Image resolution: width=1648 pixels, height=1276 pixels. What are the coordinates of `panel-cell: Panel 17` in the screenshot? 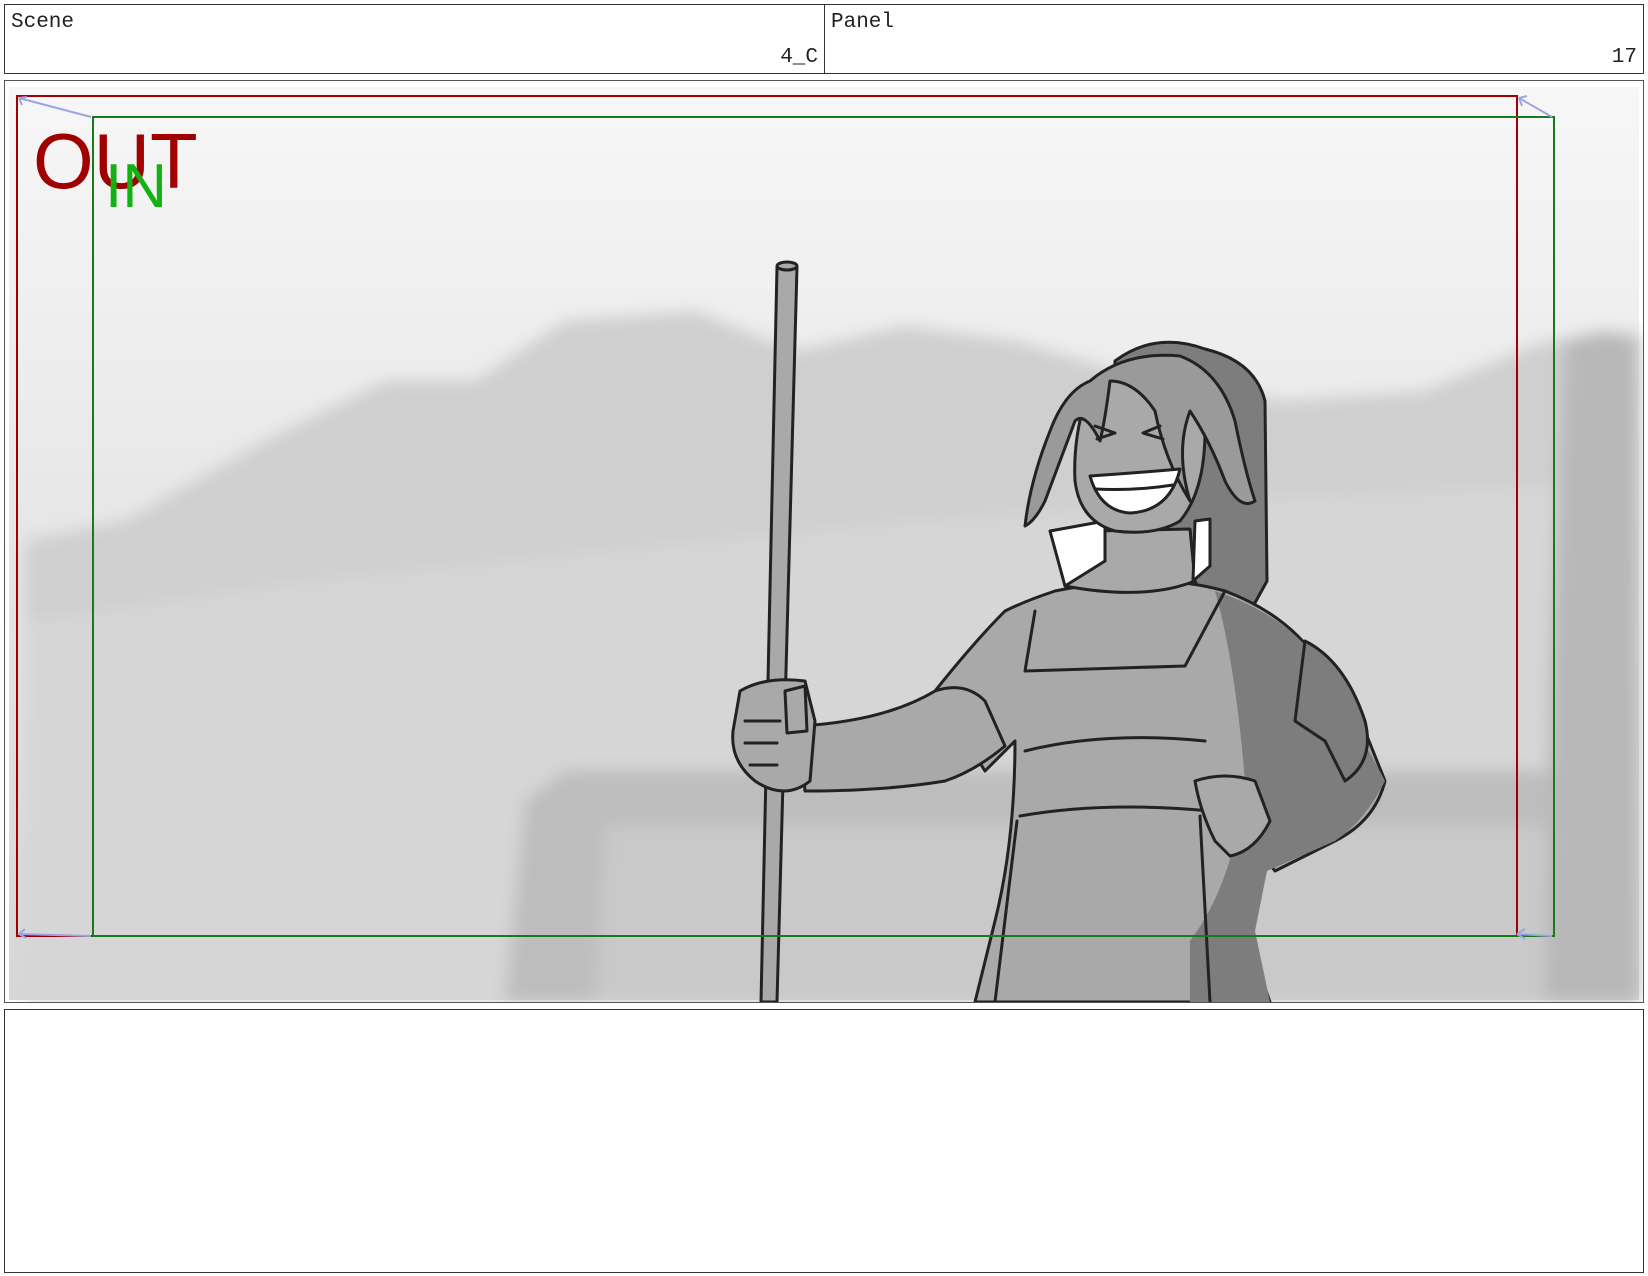 It's located at (1234, 39).